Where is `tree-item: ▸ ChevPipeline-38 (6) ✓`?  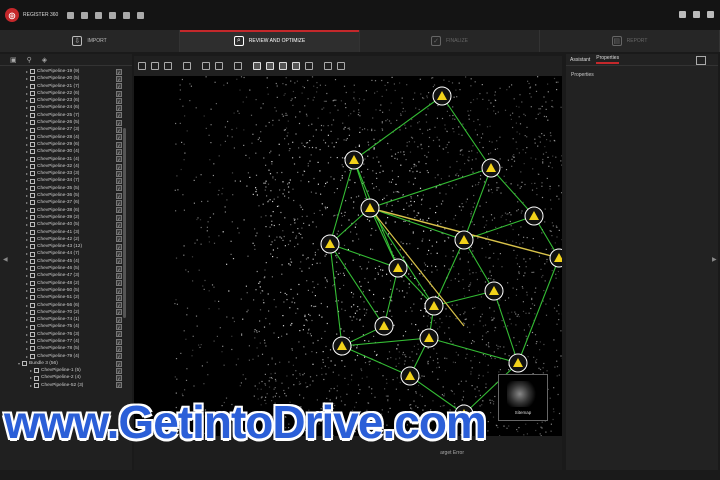
tree-item: ▸ ChevPipeline-38 (6) ✓ is located at coordinates (66, 210).